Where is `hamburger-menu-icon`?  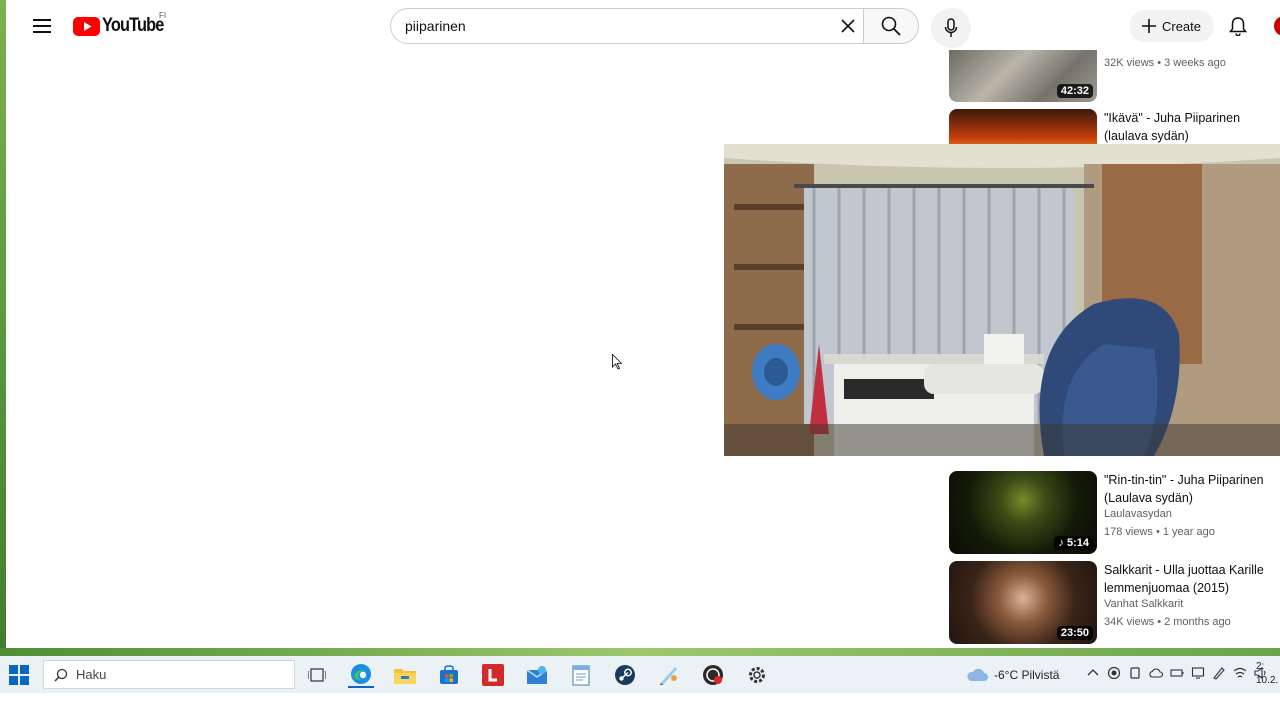
hamburger-menu-icon is located at coordinates (42, 26).